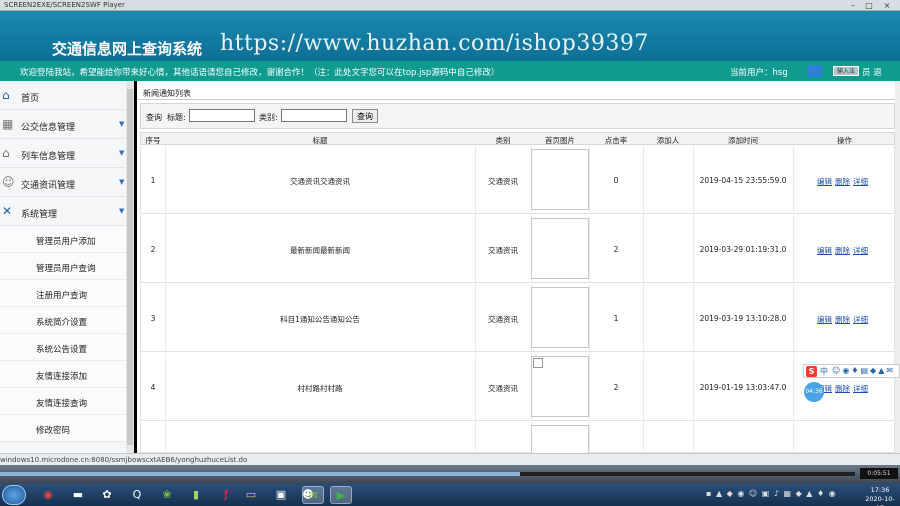 Image resolution: width=900 pixels, height=506 pixels. I want to click on sidebar-sub-query-link: 友情连接查询, so click(63, 401).